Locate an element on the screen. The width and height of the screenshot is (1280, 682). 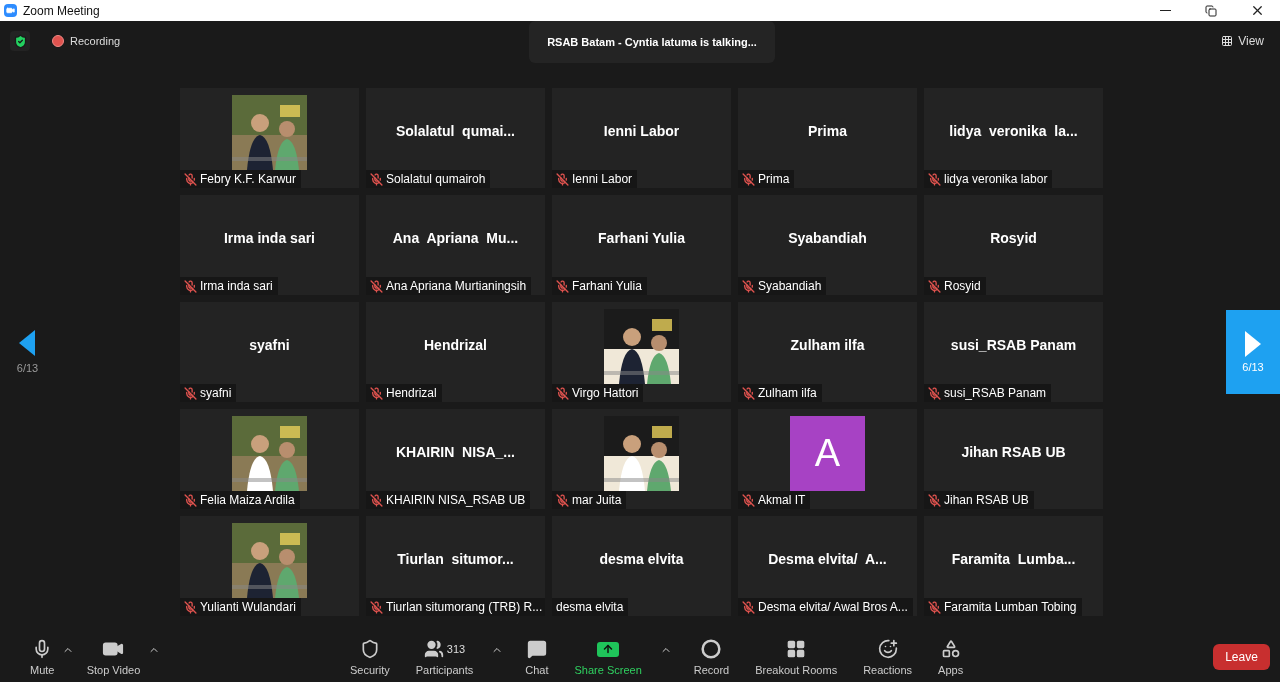
toolbar-button: Stop Video is located at coordinates (113, 657).